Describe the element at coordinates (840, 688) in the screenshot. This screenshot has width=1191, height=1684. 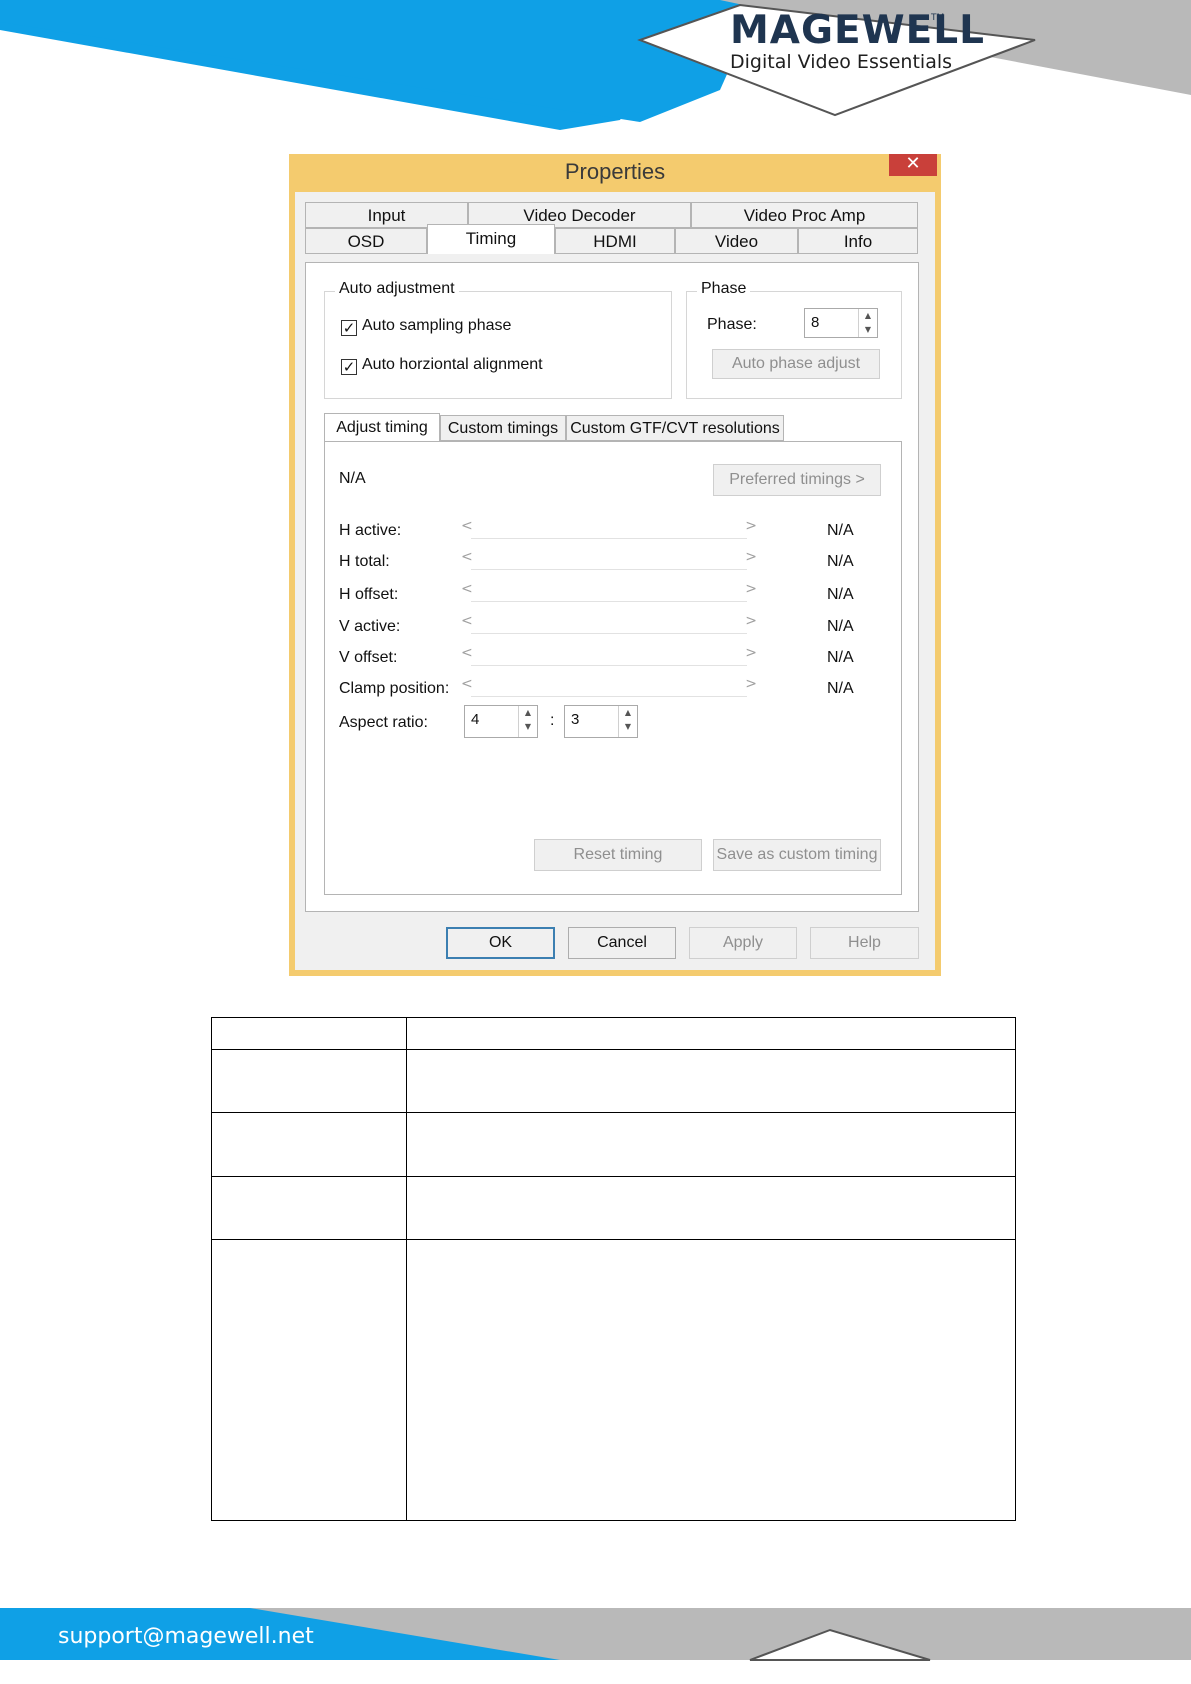
I see `clamp-position-value: N/A` at that location.